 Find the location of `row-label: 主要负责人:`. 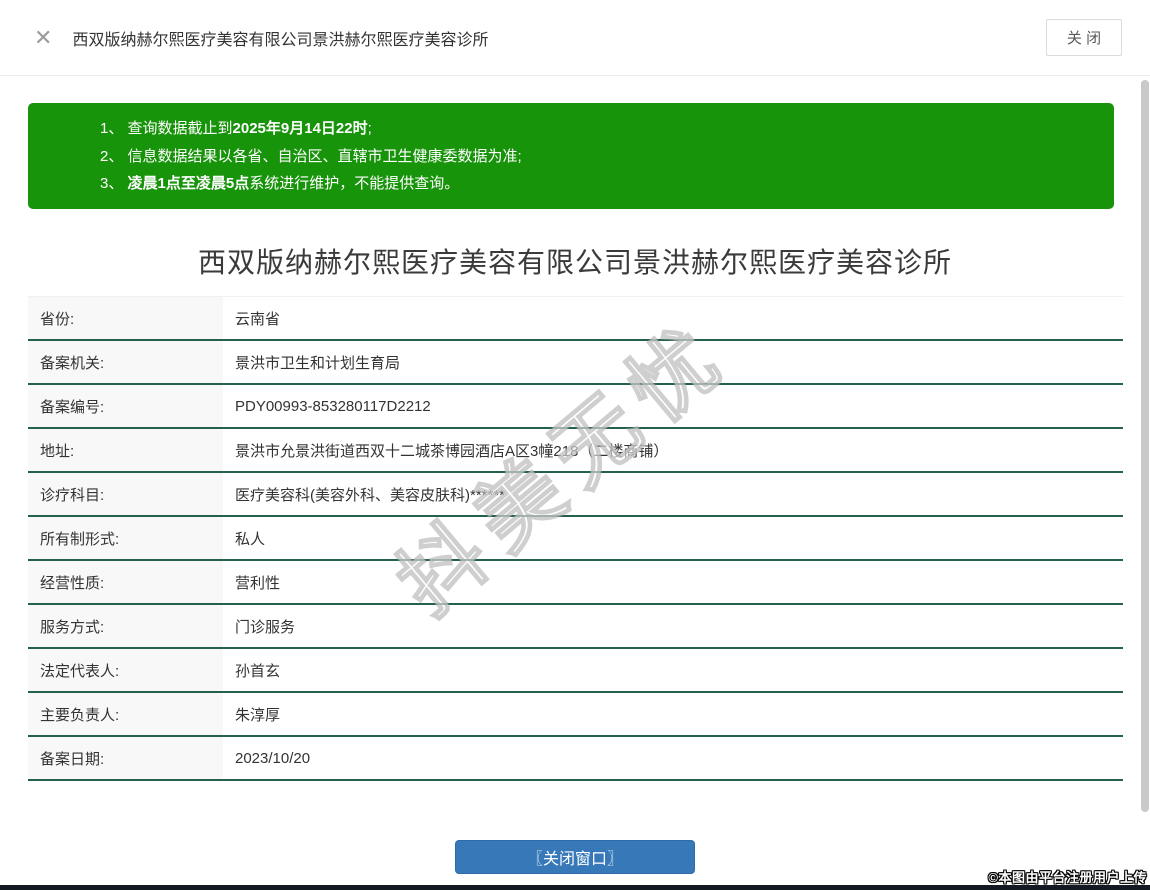

row-label: 主要负责人: is located at coordinates (125, 714).